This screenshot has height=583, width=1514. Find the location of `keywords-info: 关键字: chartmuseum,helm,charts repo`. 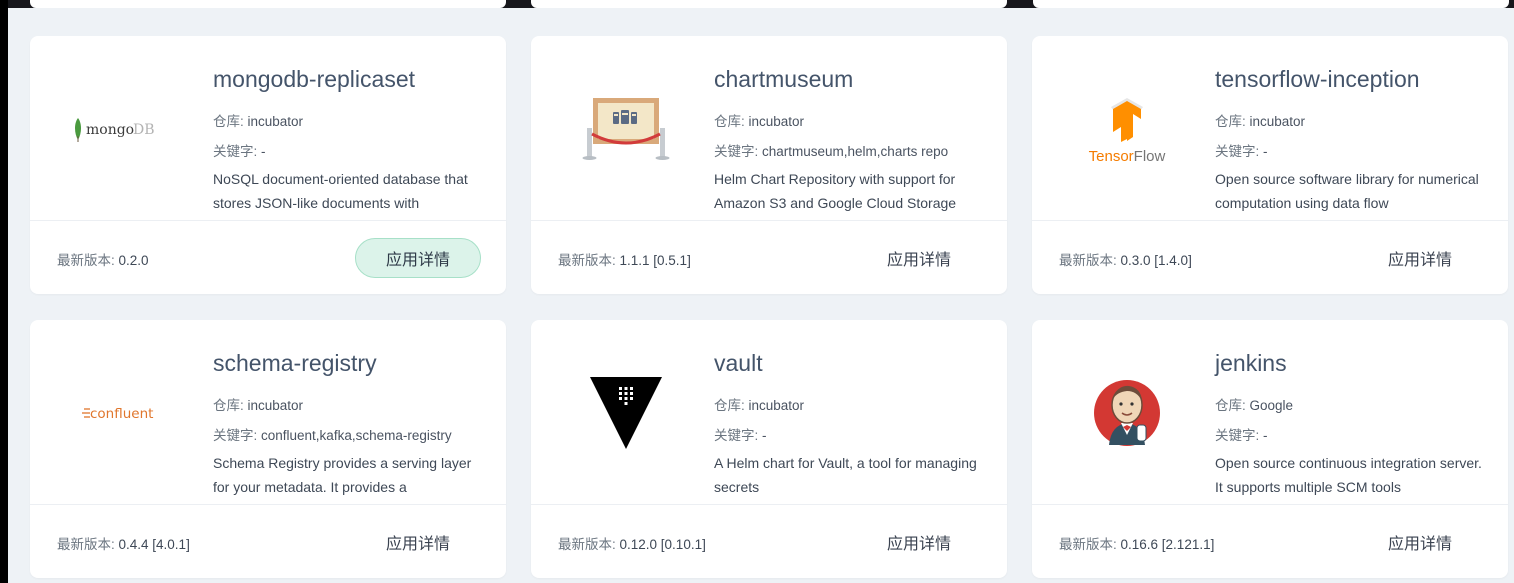

keywords-info: 关键字: chartmuseum,helm,charts repo is located at coordinates (831, 150).